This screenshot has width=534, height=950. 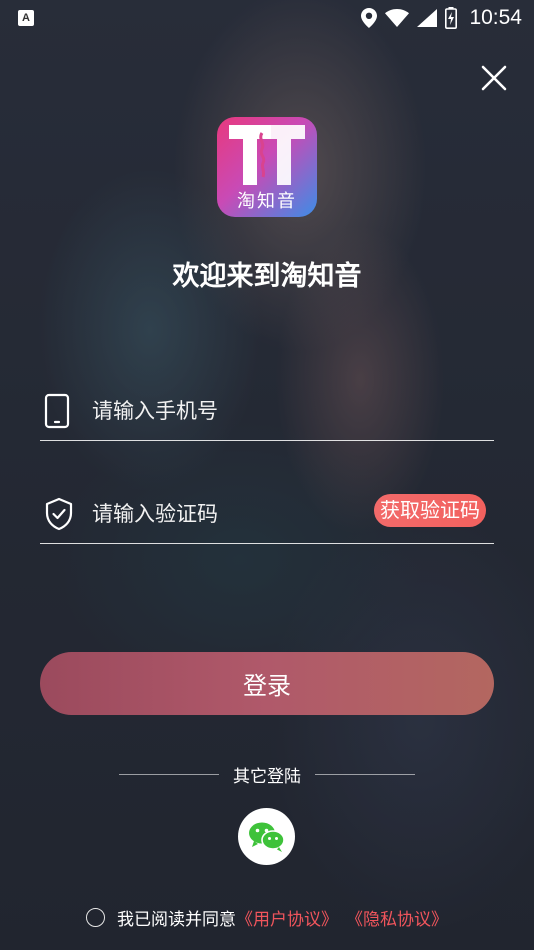 What do you see at coordinates (397, 917) in the screenshot?
I see `privacy-agreement-link: 《隐私协议》` at bounding box center [397, 917].